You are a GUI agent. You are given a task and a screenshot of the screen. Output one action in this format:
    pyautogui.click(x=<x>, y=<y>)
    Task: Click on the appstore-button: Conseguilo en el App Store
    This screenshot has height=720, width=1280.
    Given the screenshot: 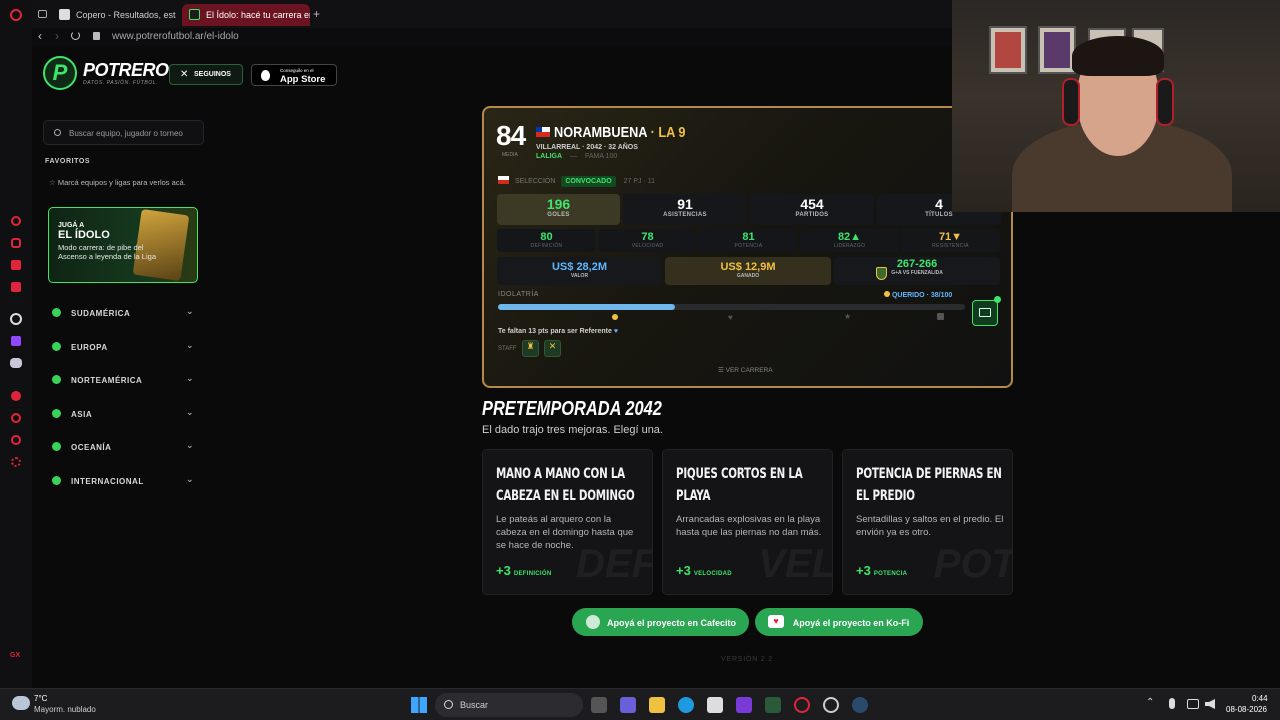 What is the action you would take?
    pyautogui.click(x=294, y=75)
    